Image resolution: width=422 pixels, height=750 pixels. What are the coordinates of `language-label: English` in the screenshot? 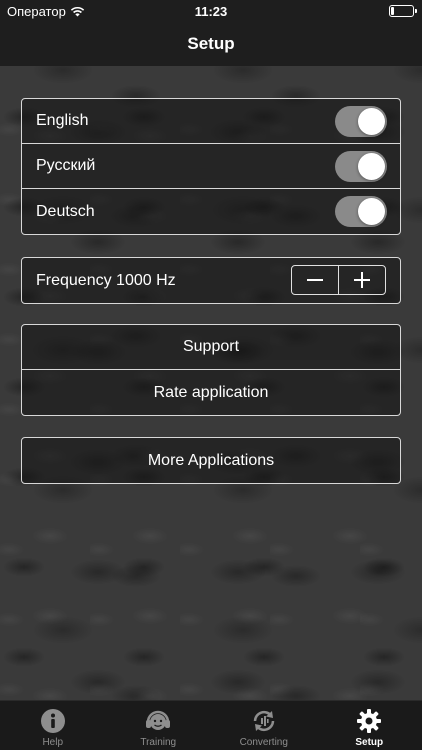 It's located at (62, 120).